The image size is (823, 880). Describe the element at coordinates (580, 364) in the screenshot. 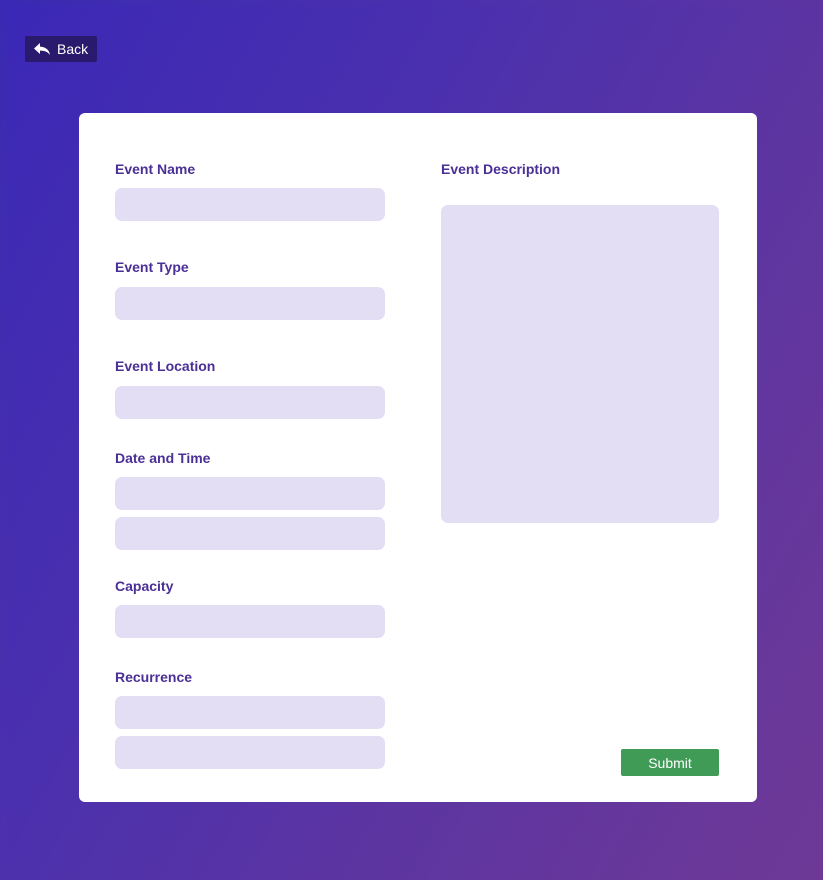

I see `event-description-textarea` at that location.